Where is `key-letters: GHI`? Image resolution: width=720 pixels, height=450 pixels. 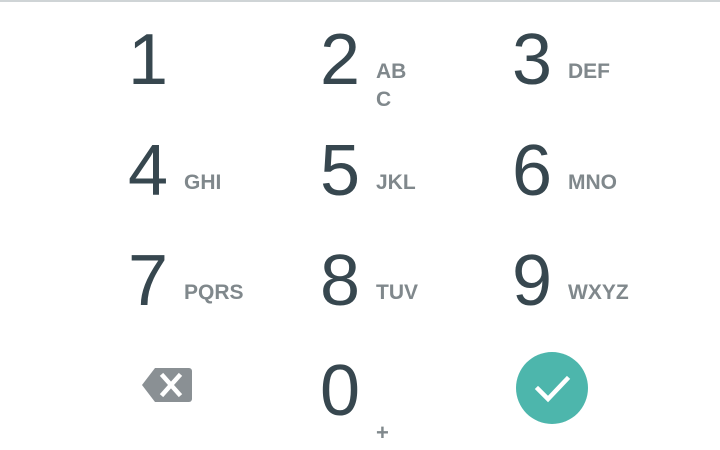
key-letters: GHI is located at coordinates (203, 182).